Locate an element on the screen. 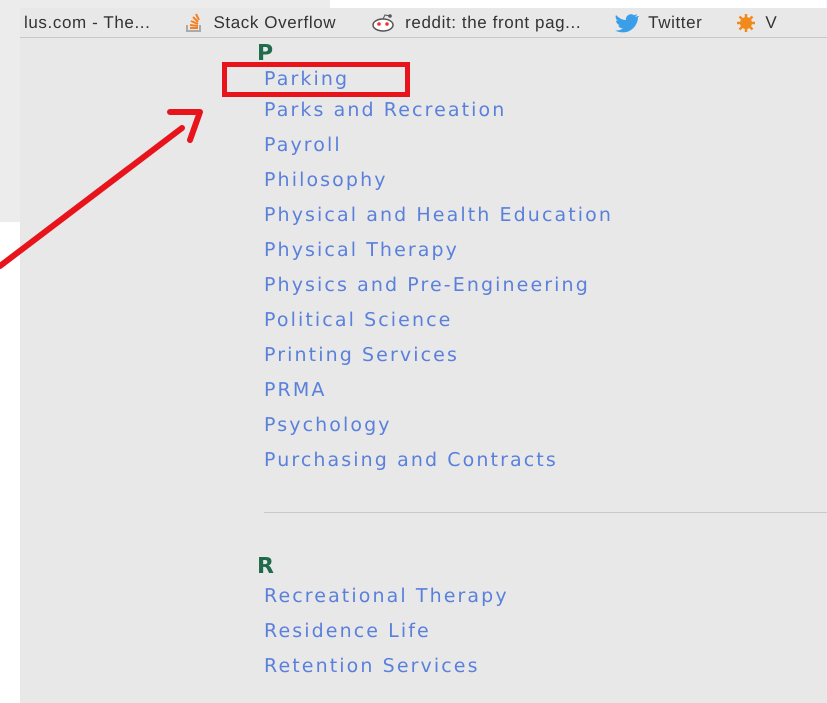 The height and width of the screenshot is (703, 827). bookmark-link: V is located at coordinates (757, 22).